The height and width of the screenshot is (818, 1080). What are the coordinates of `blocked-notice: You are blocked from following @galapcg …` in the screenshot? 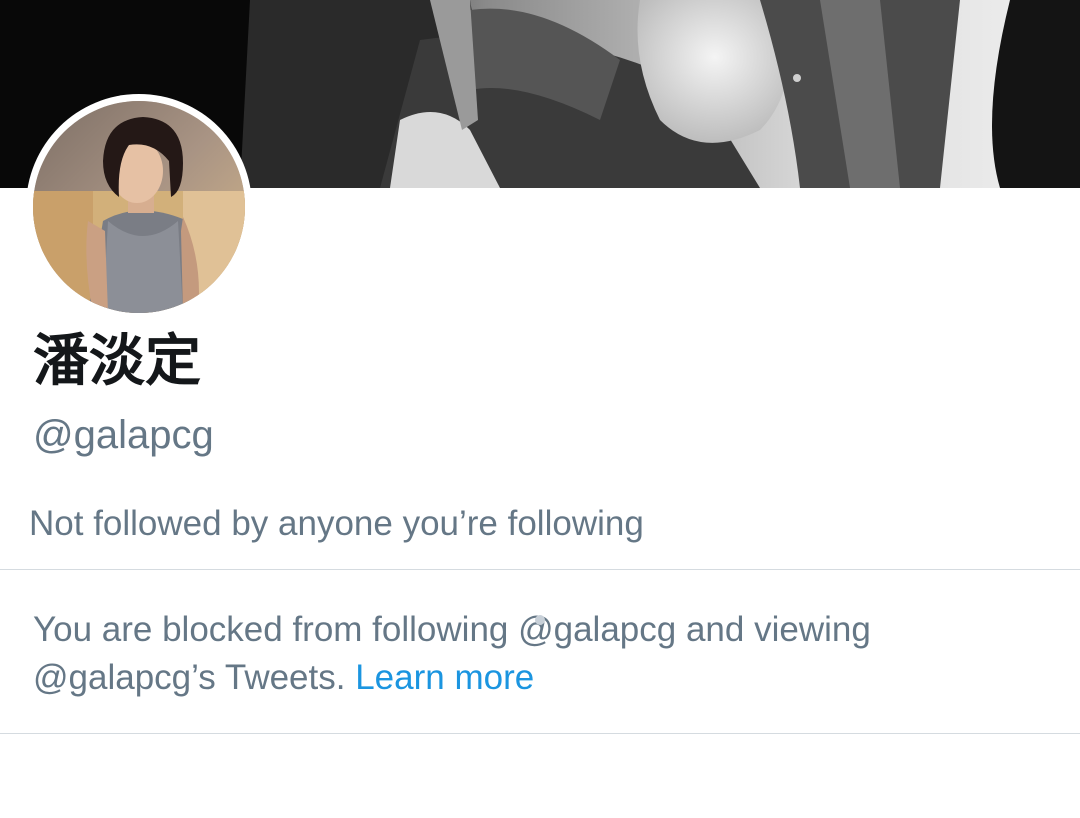 It's located at (533, 654).